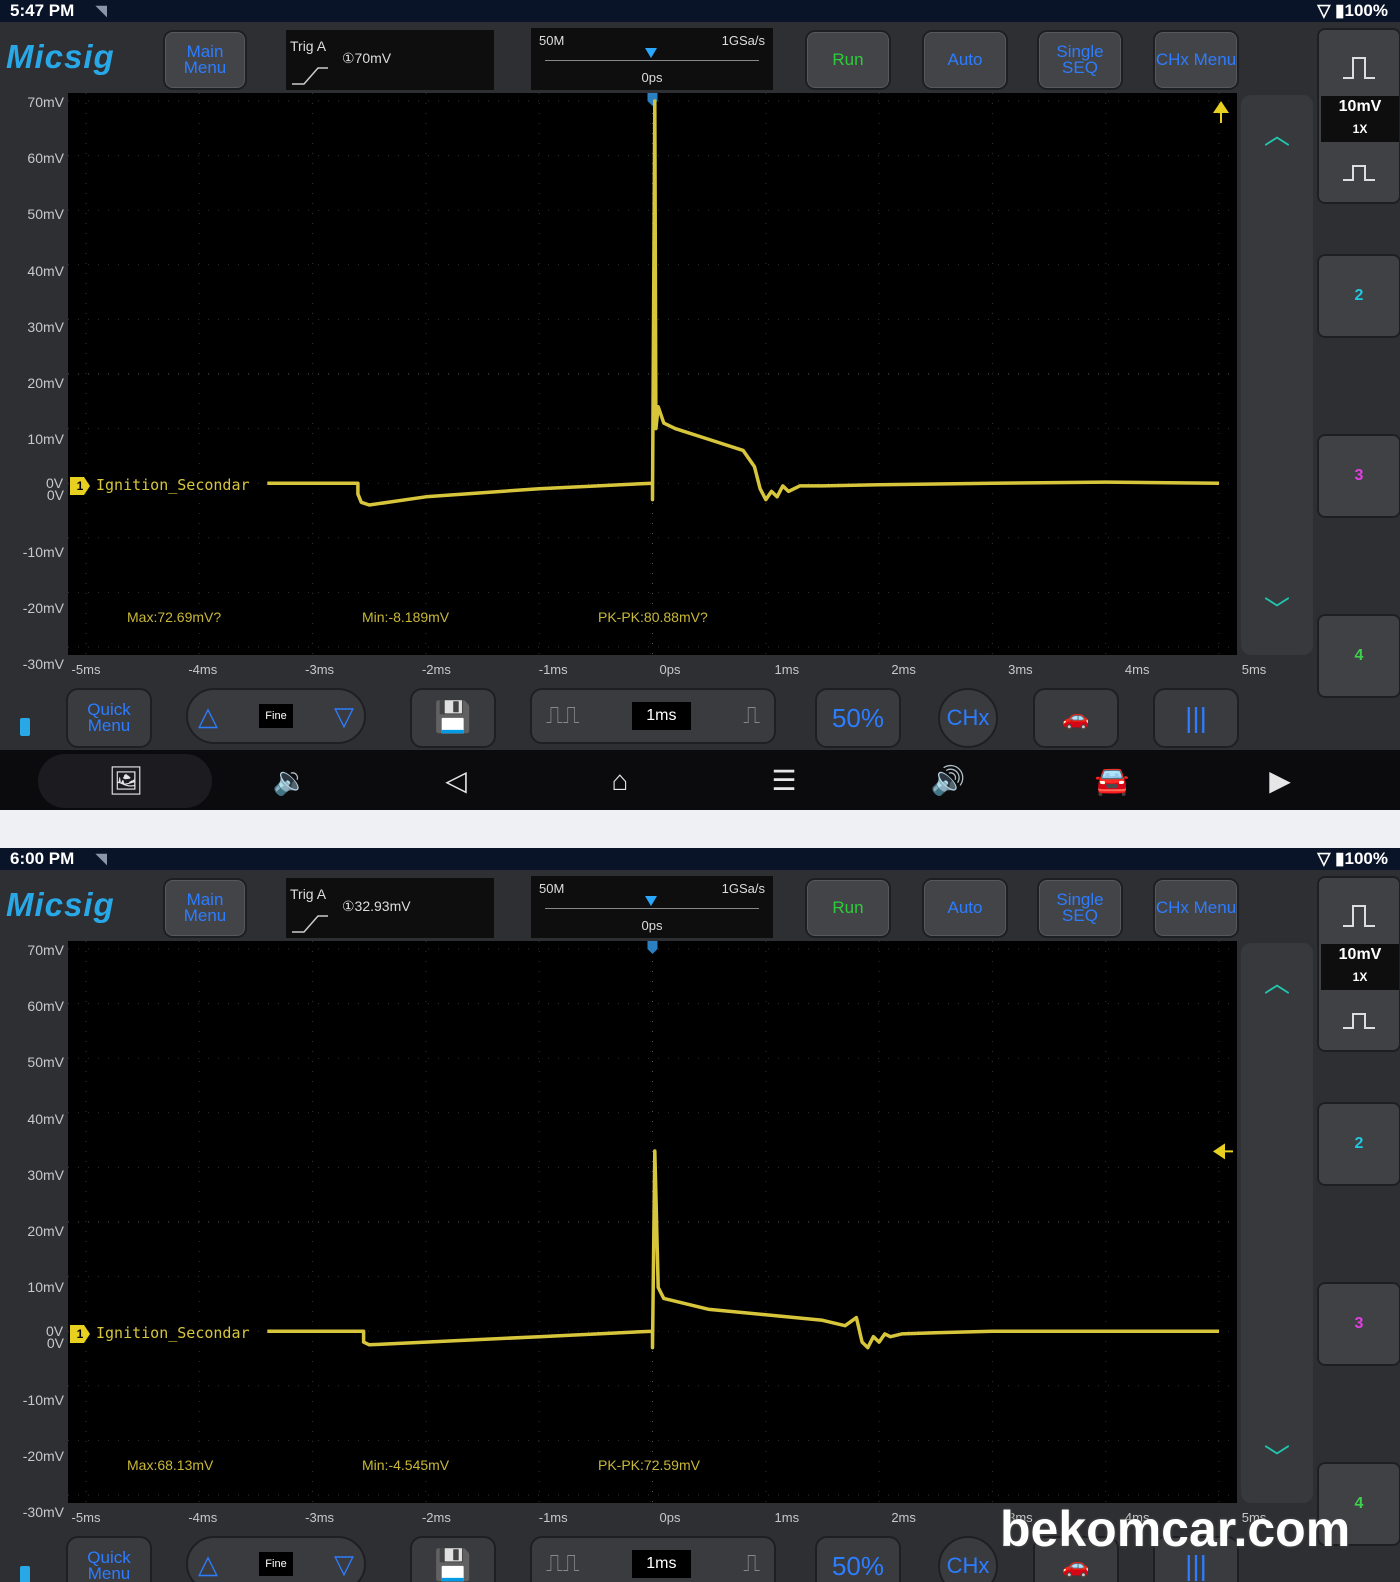  What do you see at coordinates (553, 669) in the screenshot?
I see `x-axis-label: -1ms` at bounding box center [553, 669].